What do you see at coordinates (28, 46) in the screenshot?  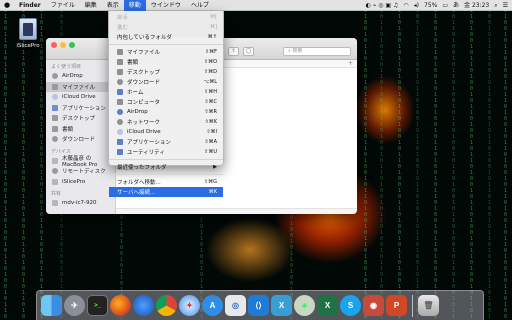 I see `desktop-icon-label: iSlicePro` at bounding box center [28, 46].